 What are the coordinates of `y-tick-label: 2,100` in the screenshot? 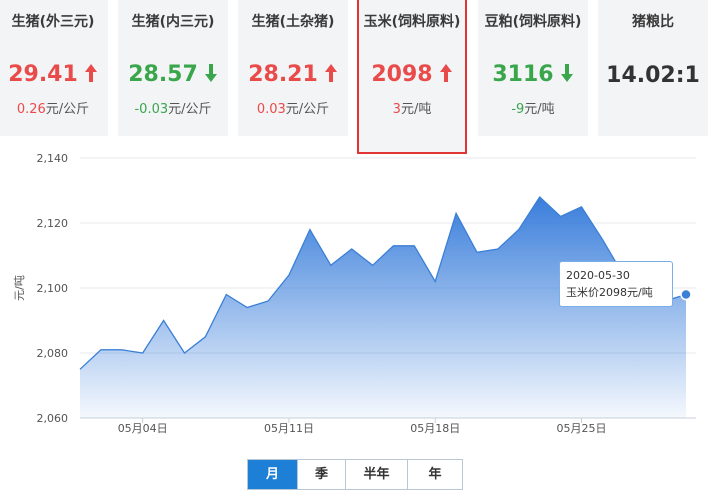 It's located at (53, 288).